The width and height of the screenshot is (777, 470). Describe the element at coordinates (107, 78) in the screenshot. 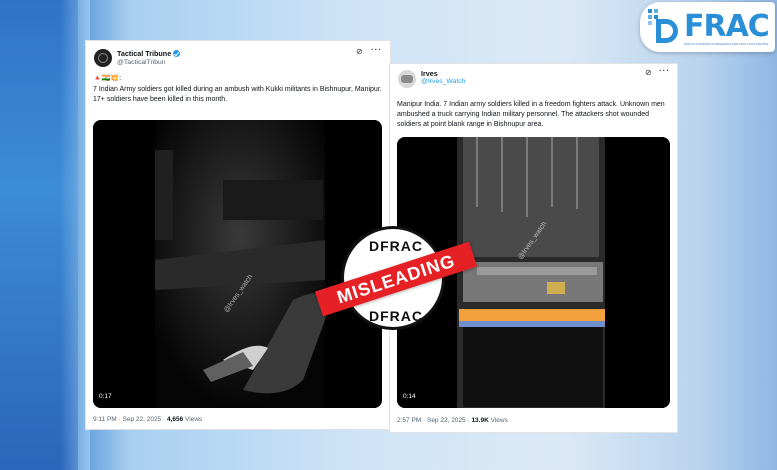

I see `tweet-flags: 🔺🇮🇳💥:` at that location.